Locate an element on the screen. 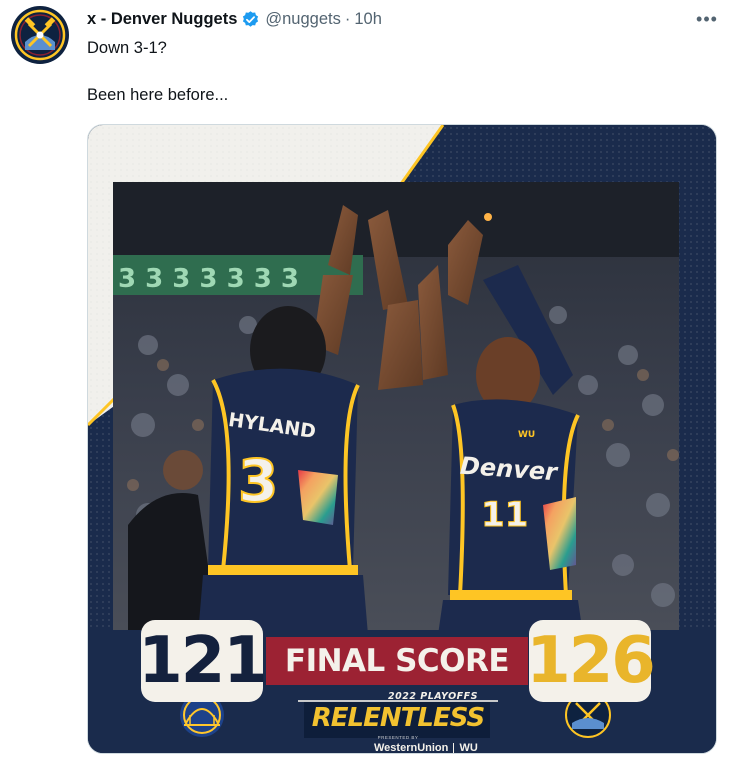 This screenshot has height=759, width=736. player-right-patch: WU is located at coordinates (527, 435).